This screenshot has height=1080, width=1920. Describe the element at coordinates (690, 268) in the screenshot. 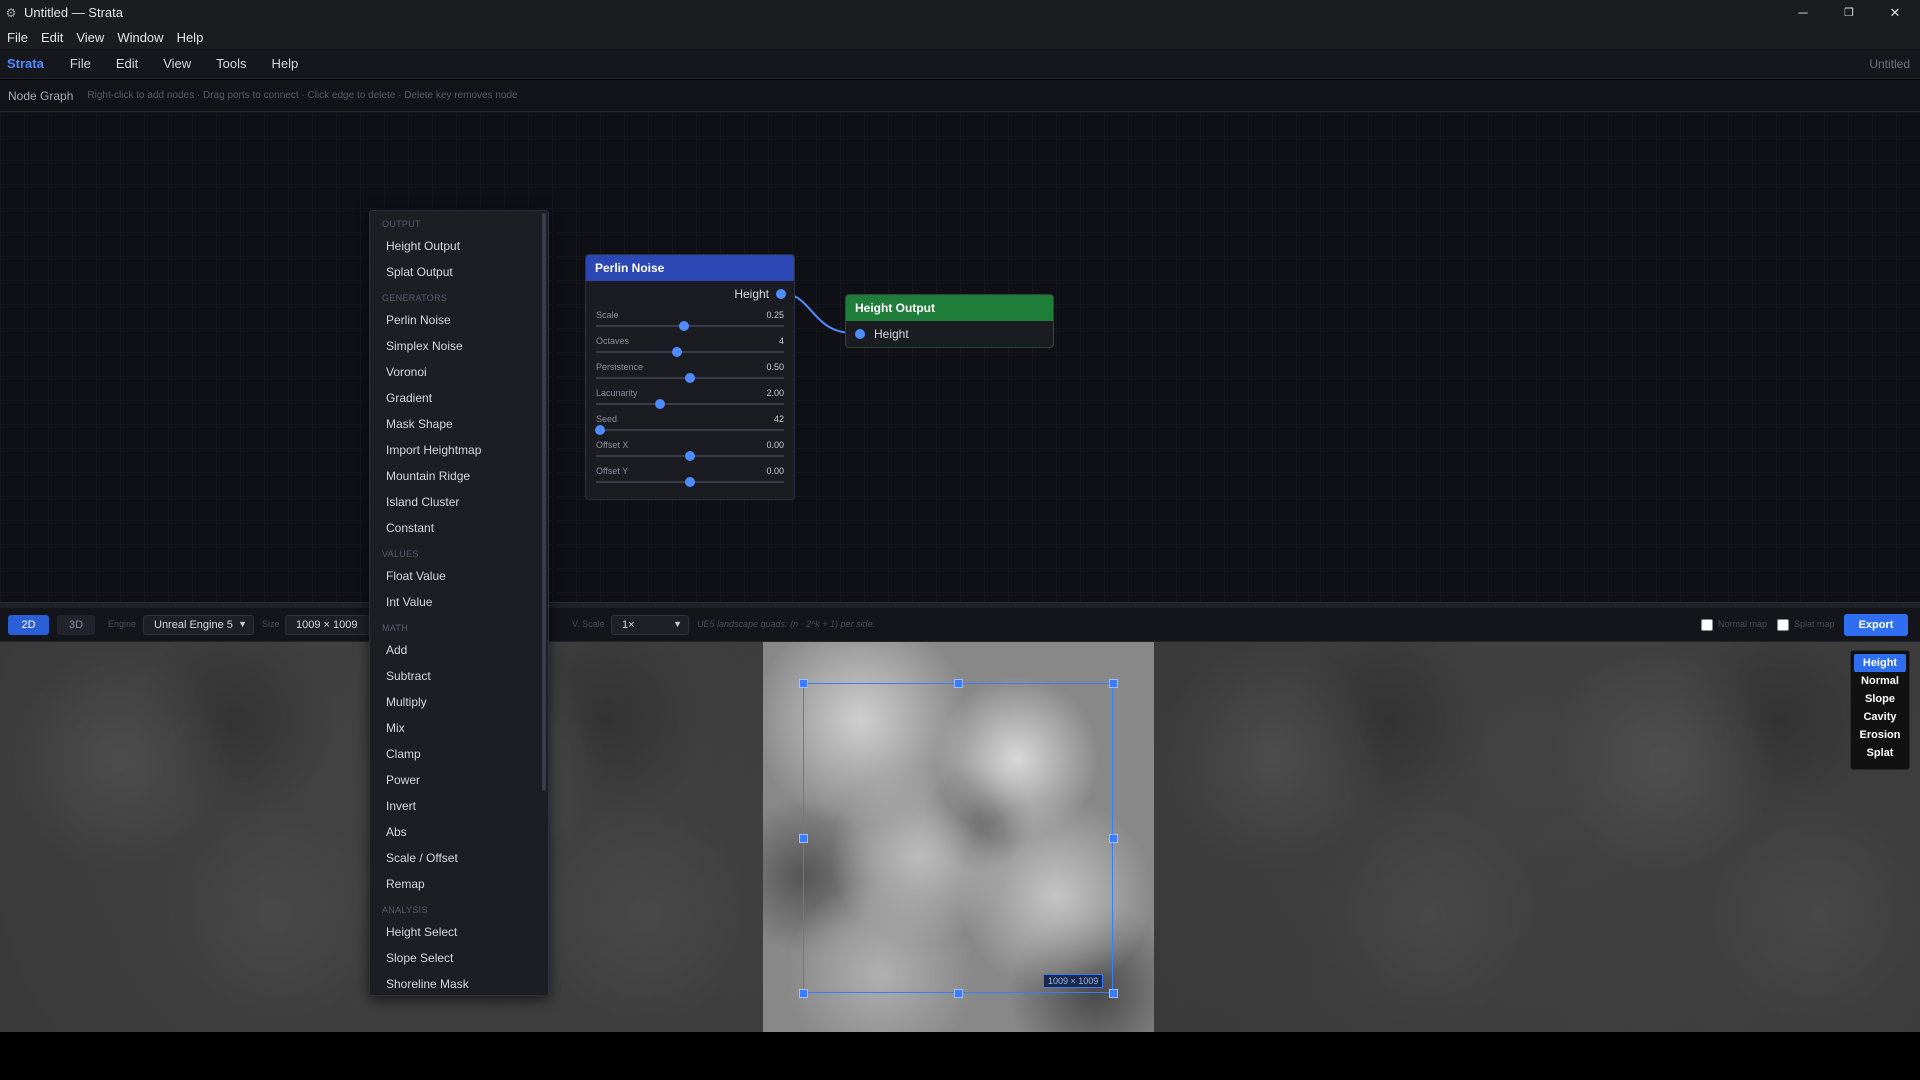

I see `perlin-node-title: Perlin Noise` at that location.